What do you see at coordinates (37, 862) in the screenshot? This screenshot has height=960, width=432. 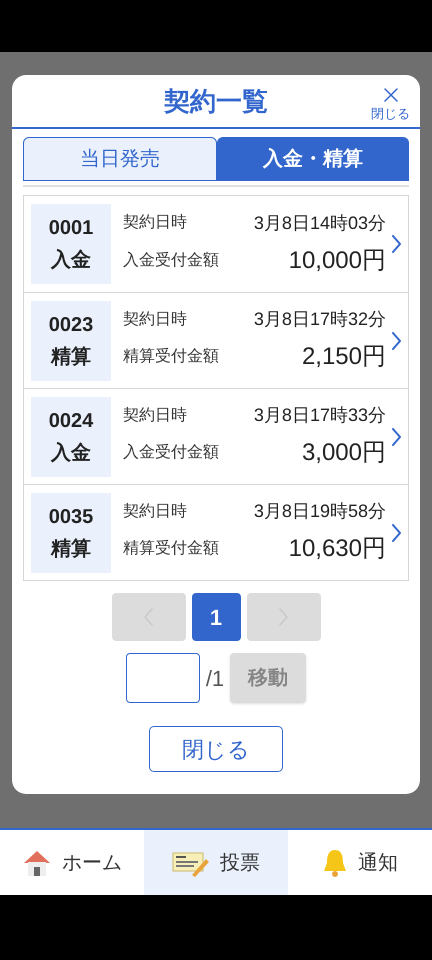 I see `house-icon` at bounding box center [37, 862].